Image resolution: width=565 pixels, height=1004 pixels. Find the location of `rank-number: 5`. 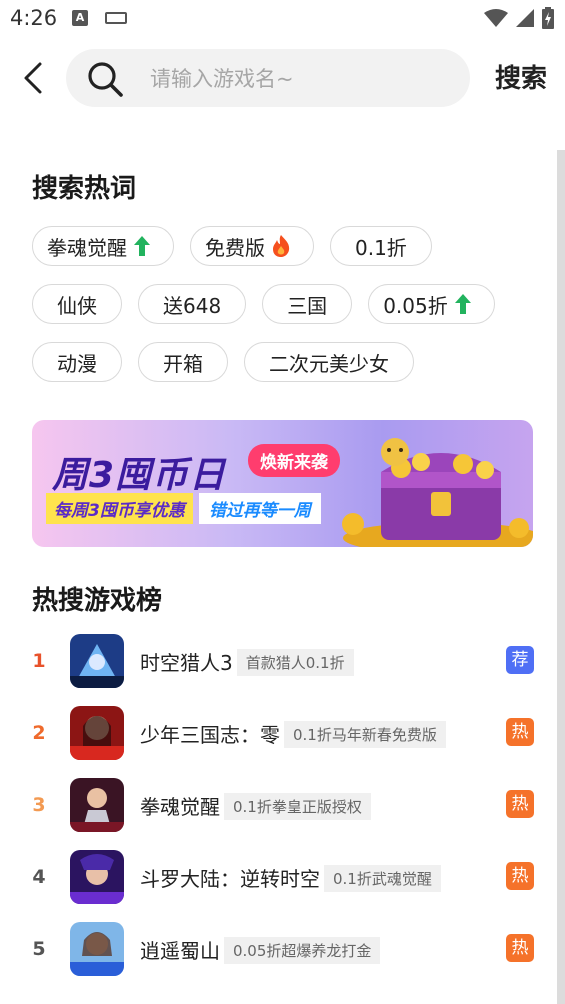

rank-number: 5 is located at coordinates (39, 949).